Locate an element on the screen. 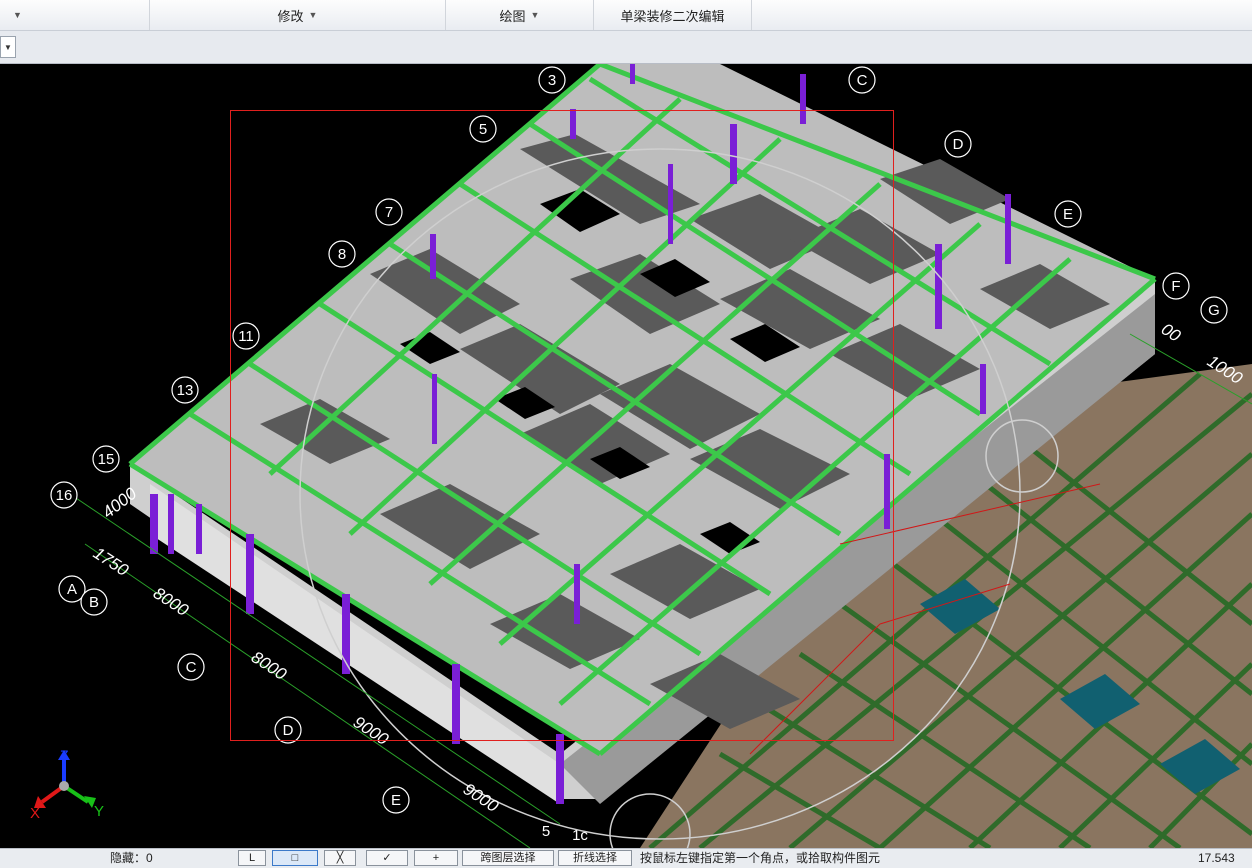 The image size is (1252, 868). axis-label-e-top: E is located at coordinates (1068, 214).